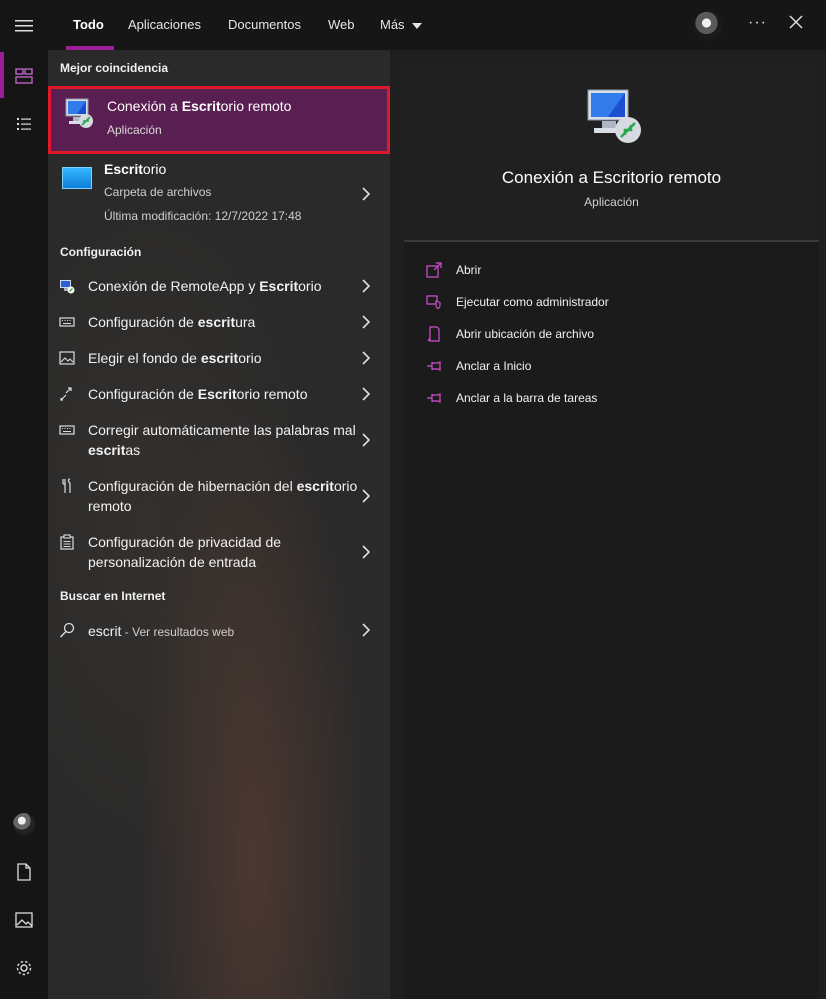 The image size is (826, 999). I want to click on web-suffix: - Ver resultados web, so click(178, 632).